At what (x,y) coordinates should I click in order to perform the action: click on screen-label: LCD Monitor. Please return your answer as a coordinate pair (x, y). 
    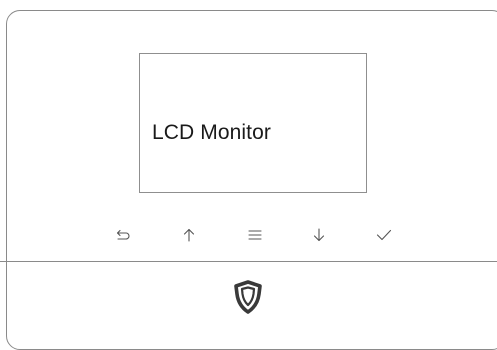
    Looking at the image, I should click on (211, 132).